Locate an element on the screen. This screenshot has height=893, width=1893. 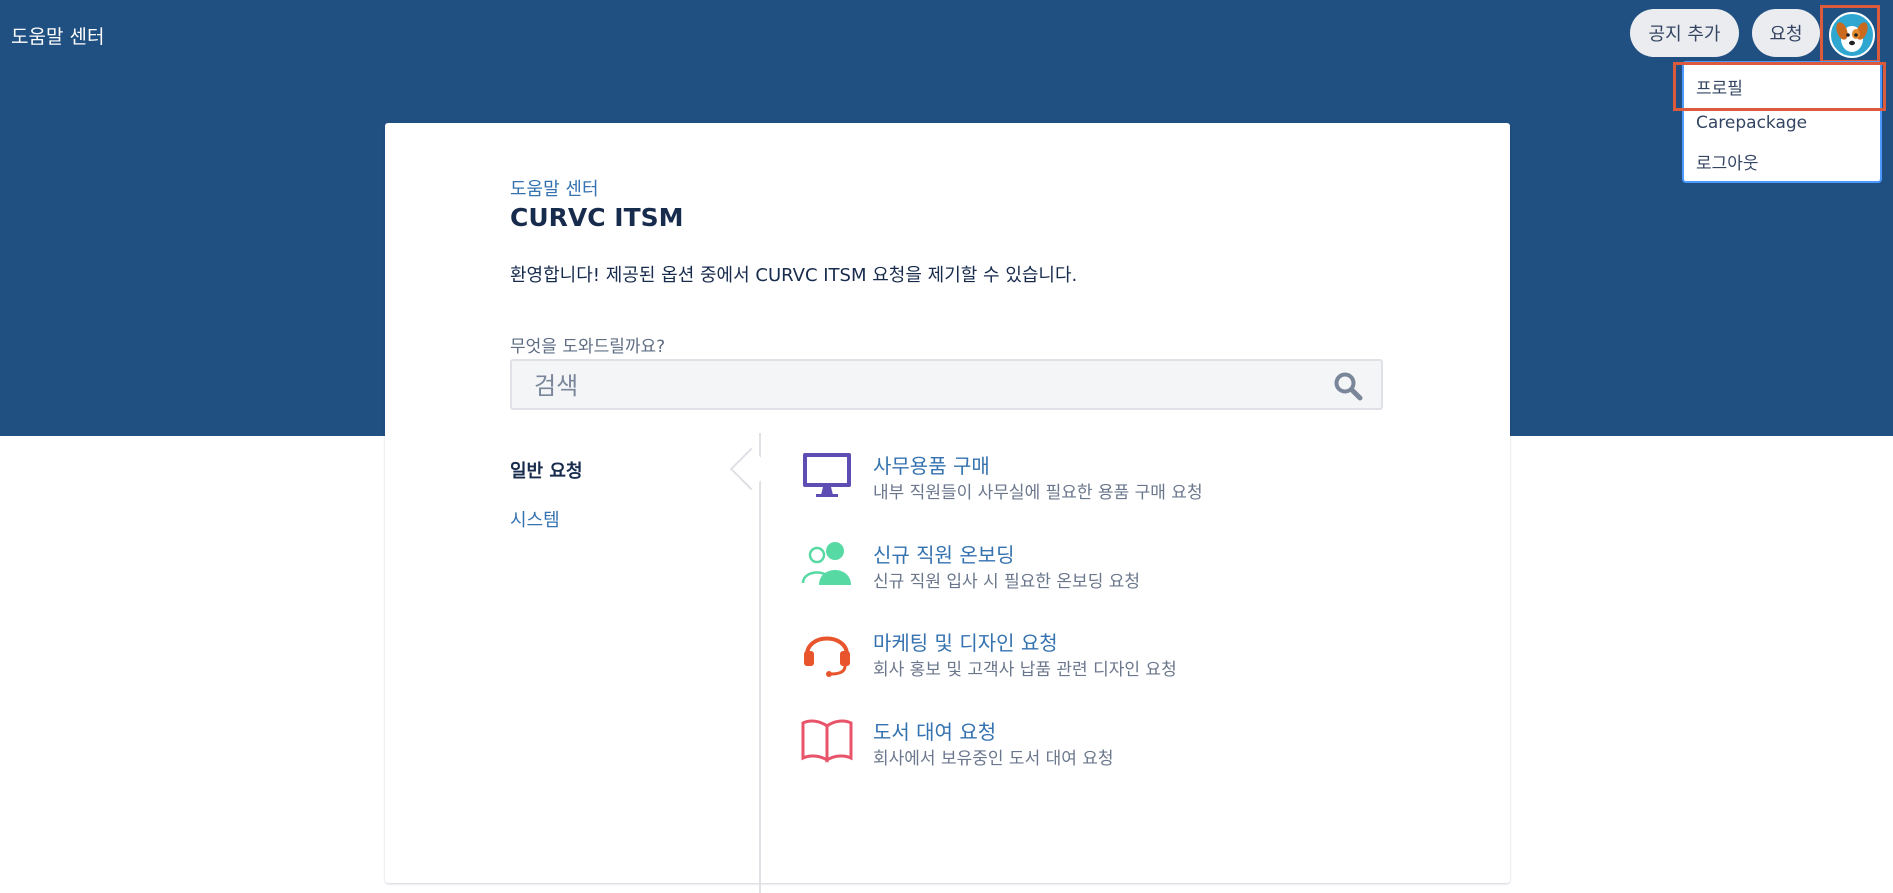
request-description: 회사에서 보유중인 도서 대여 요청 is located at coordinates (993, 759).